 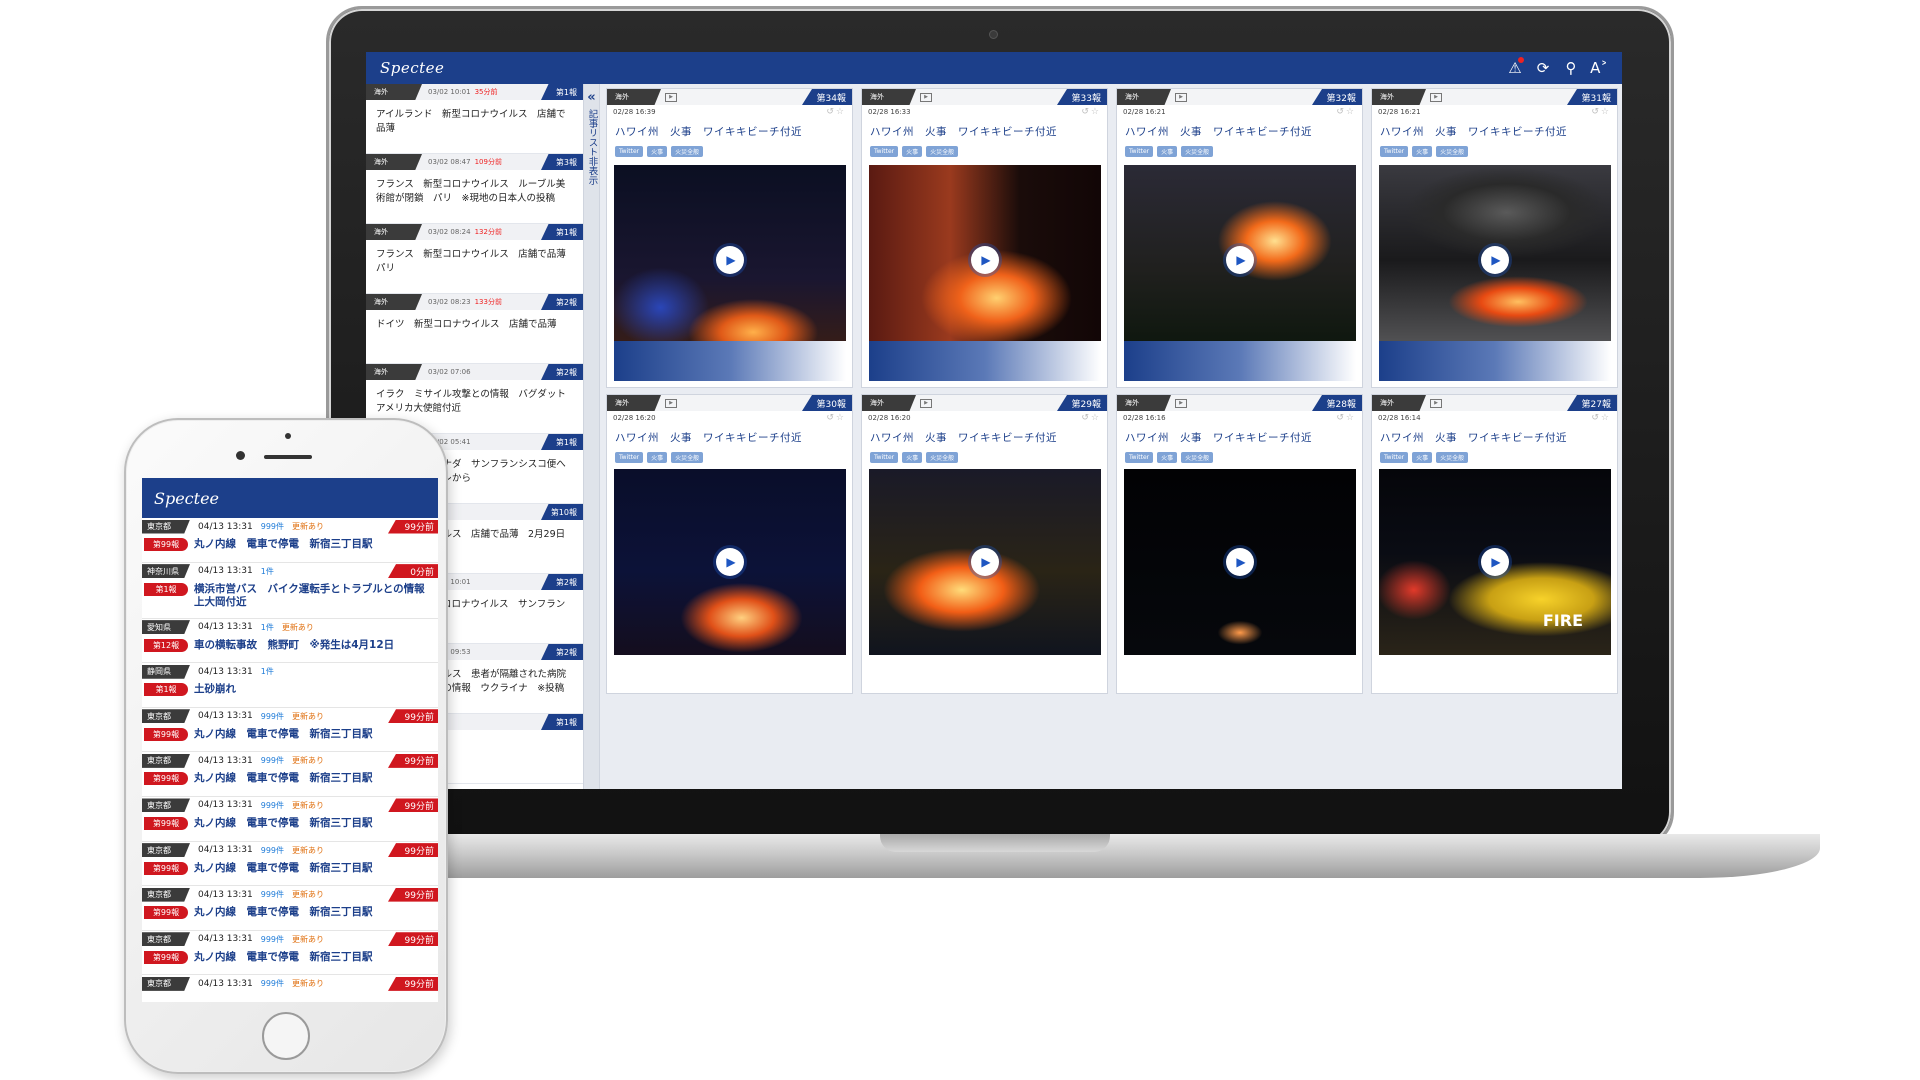 What do you see at coordinates (1599, 68) in the screenshot?
I see `font-size-icon: A˃` at bounding box center [1599, 68].